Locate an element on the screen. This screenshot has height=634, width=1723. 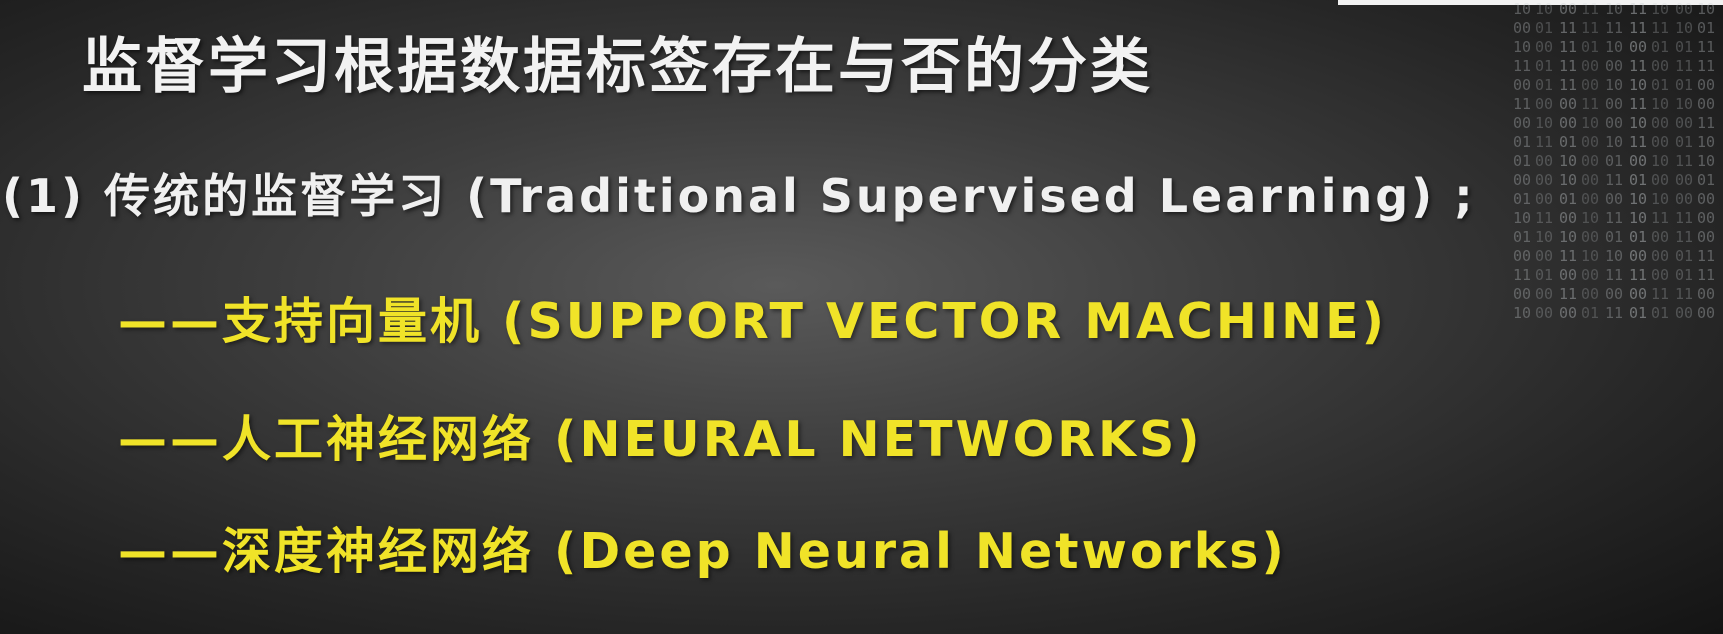
digit-column: 1011100010000010011100110110110011 is located at coordinates (1614, 161).